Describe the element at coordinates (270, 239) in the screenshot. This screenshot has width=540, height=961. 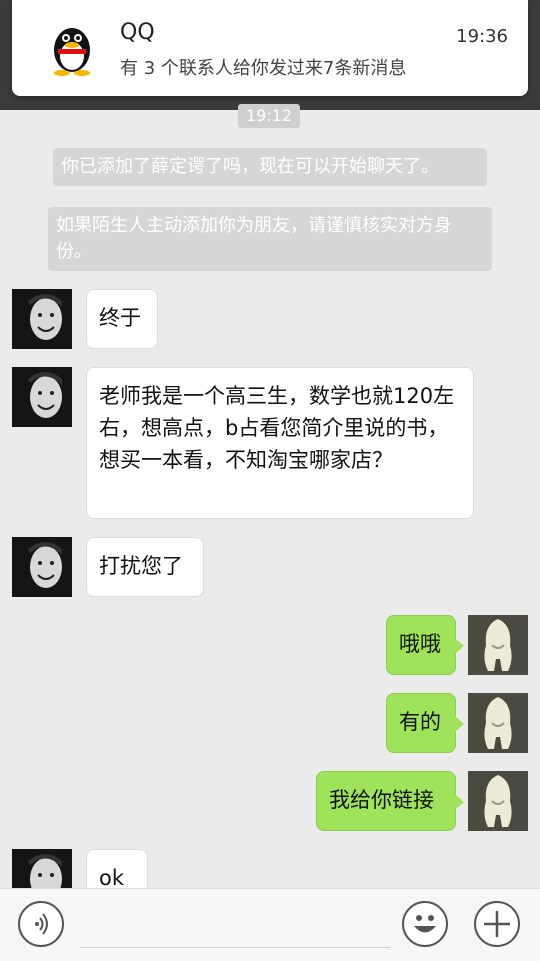
I see `system-message: 如果陌生人主动添加你为朋友，请谨慎核实对方身份。` at that location.